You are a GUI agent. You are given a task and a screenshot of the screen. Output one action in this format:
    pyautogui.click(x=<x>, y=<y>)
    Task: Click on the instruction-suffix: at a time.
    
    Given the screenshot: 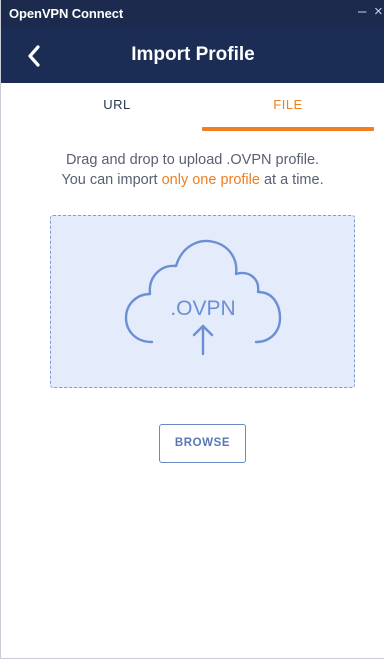 What is the action you would take?
    pyautogui.click(x=291, y=180)
    